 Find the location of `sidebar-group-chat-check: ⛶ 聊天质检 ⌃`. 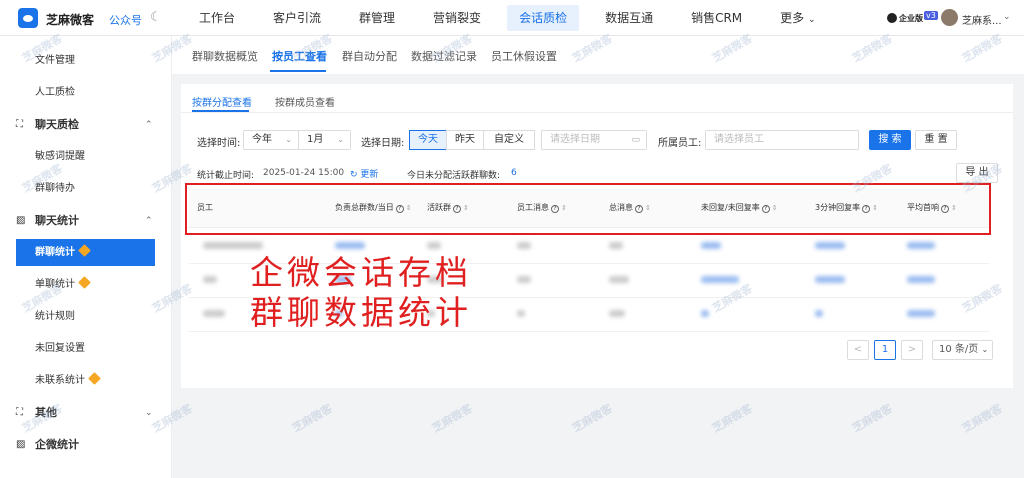

sidebar-group-chat-check: ⛶ 聊天质检 ⌃ is located at coordinates (86, 125).